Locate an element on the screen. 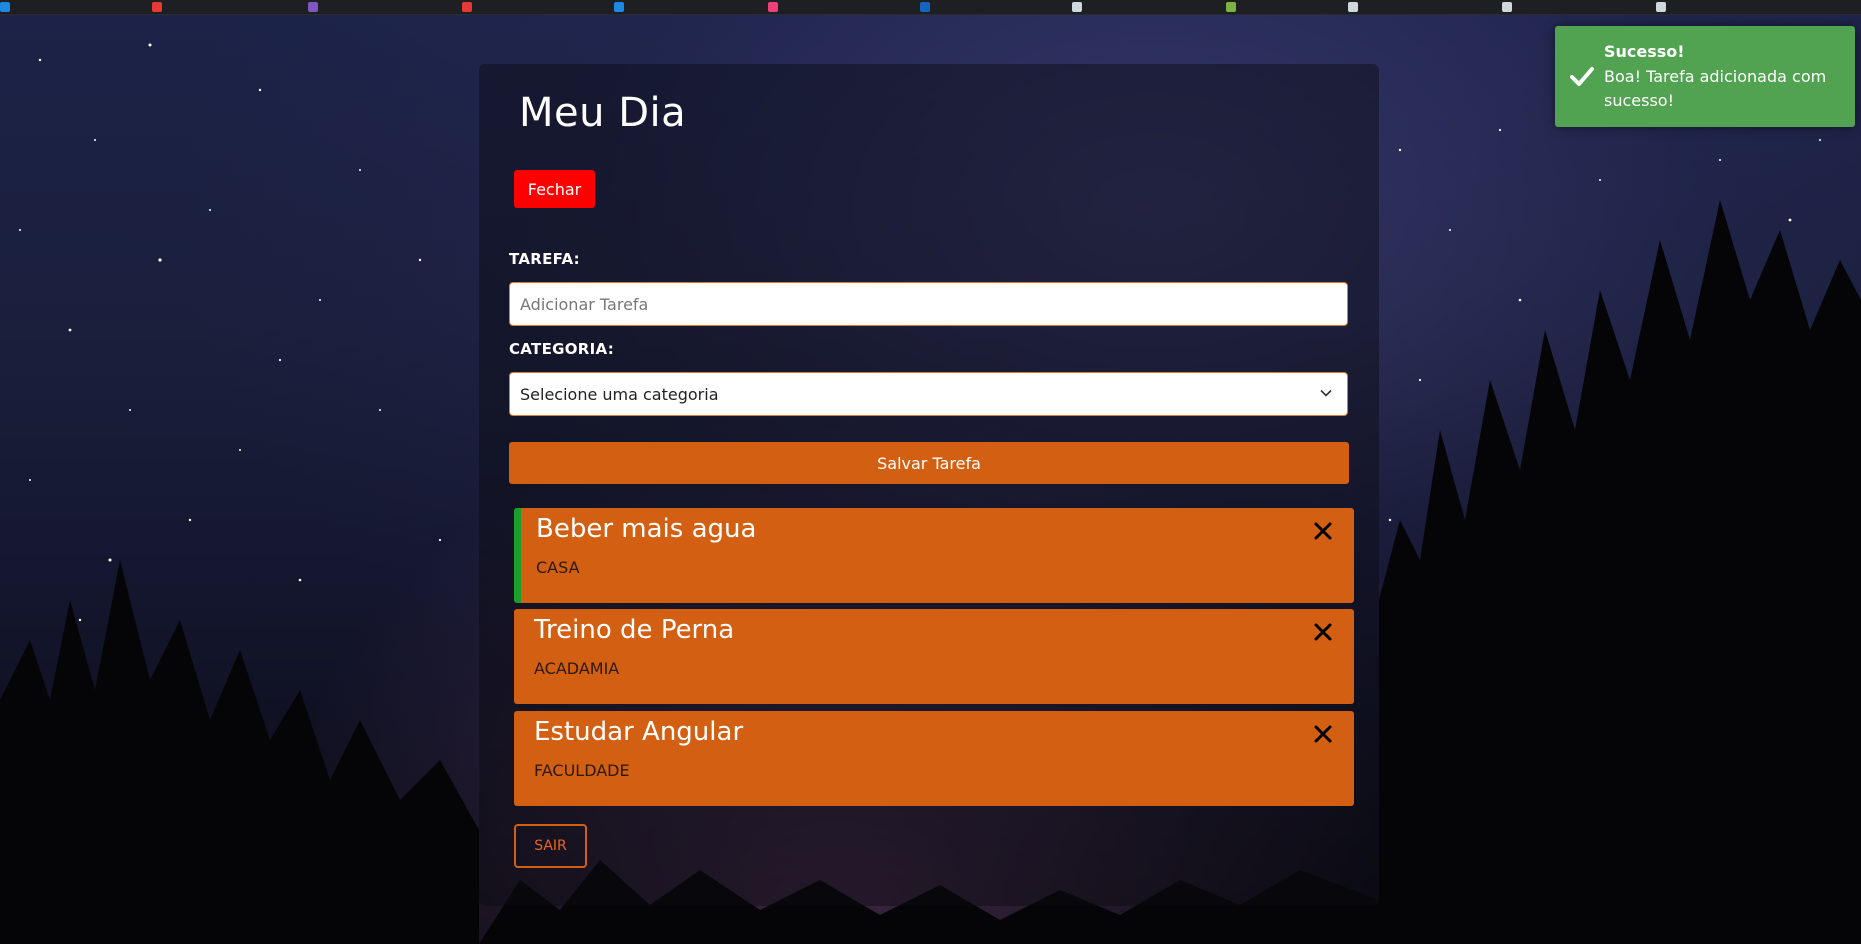 The width and height of the screenshot is (1861, 944). browser-bookmarks-bar is located at coordinates (930, 7).